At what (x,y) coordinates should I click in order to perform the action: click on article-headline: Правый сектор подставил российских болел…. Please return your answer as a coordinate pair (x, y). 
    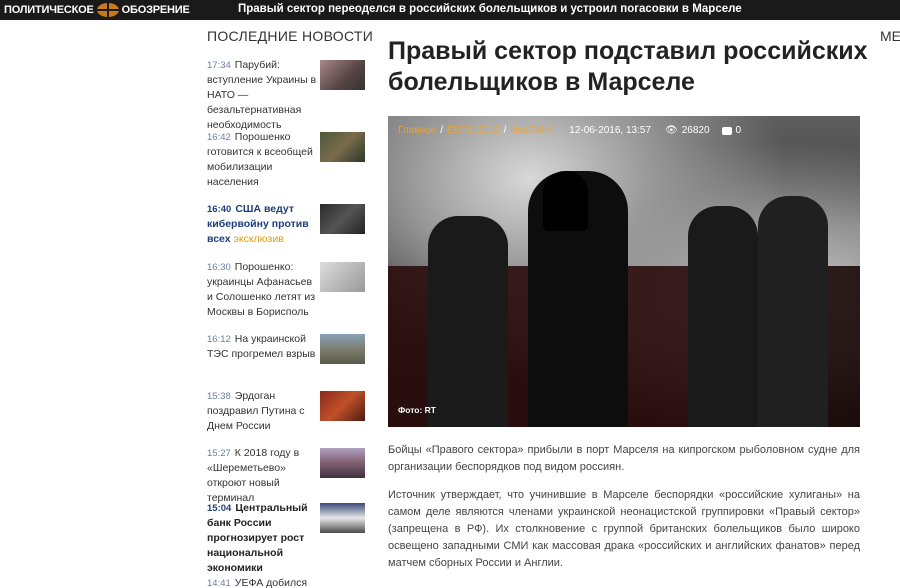
    Looking at the image, I should click on (628, 66).